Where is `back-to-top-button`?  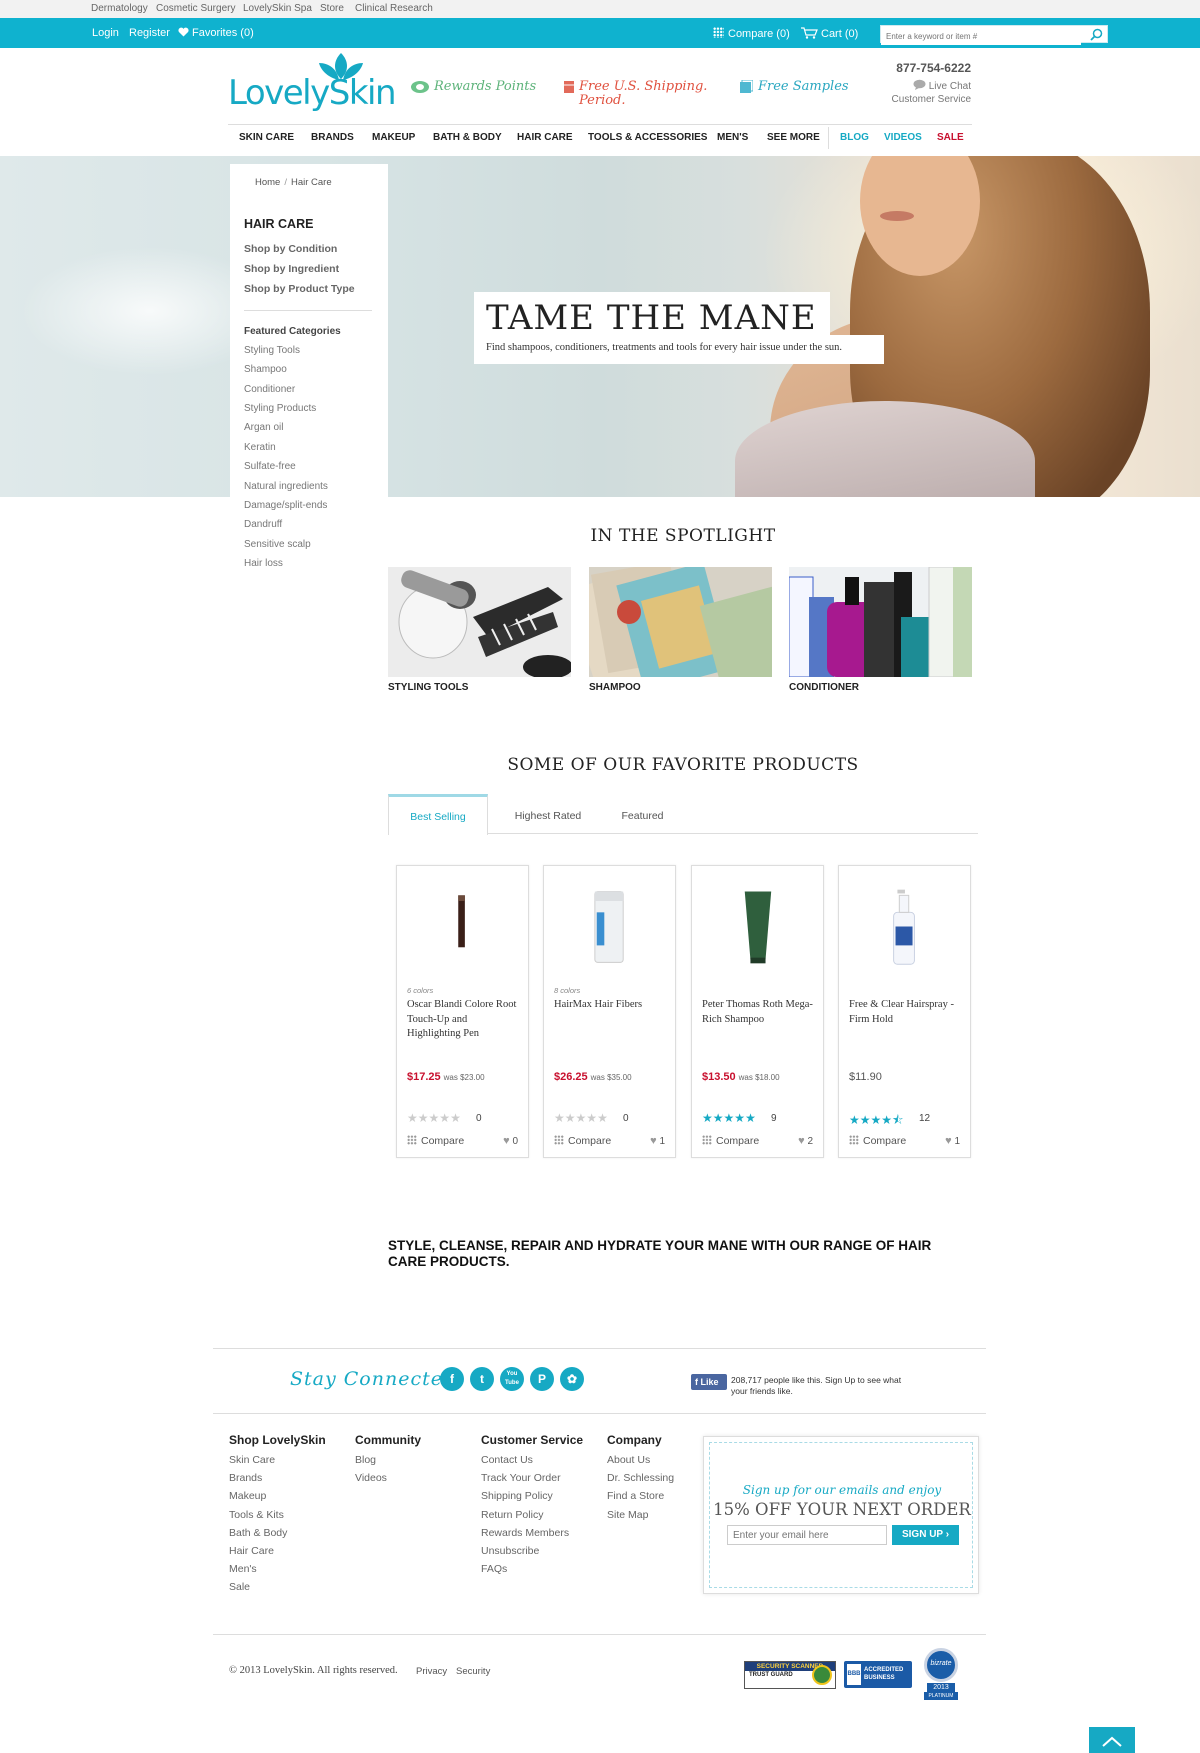
back-to-top-button is located at coordinates (1112, 1740).